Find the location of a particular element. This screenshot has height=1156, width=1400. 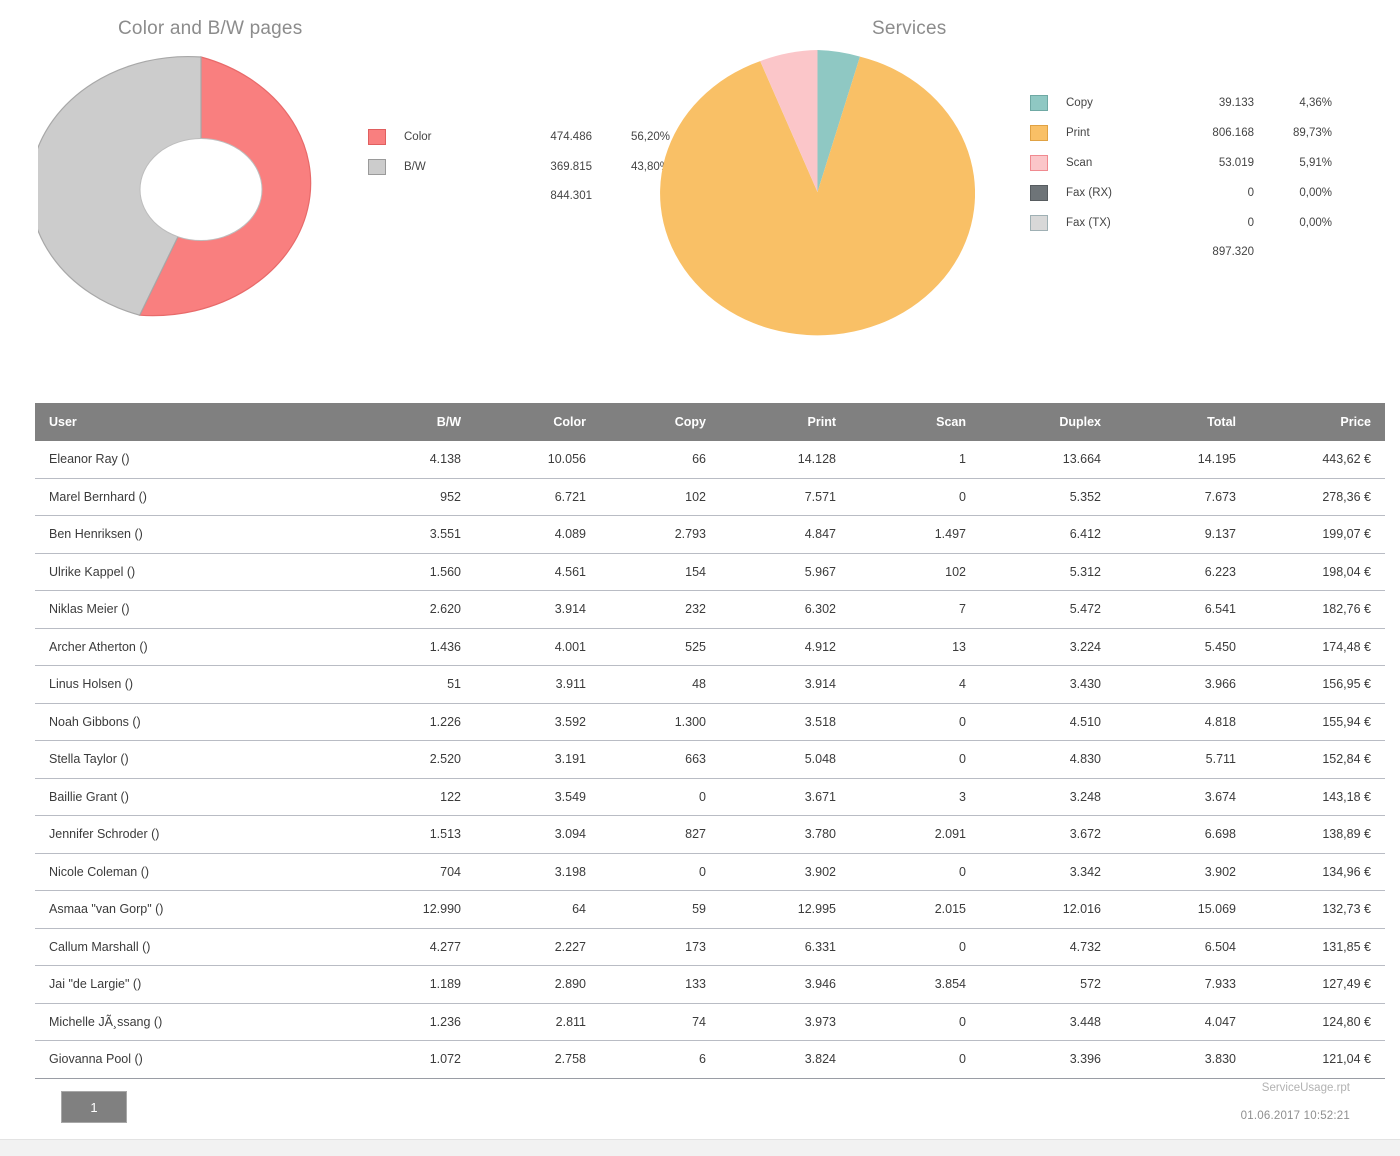

report-file-name: ServiceUsage.rpt is located at coordinates (1305, 1088).